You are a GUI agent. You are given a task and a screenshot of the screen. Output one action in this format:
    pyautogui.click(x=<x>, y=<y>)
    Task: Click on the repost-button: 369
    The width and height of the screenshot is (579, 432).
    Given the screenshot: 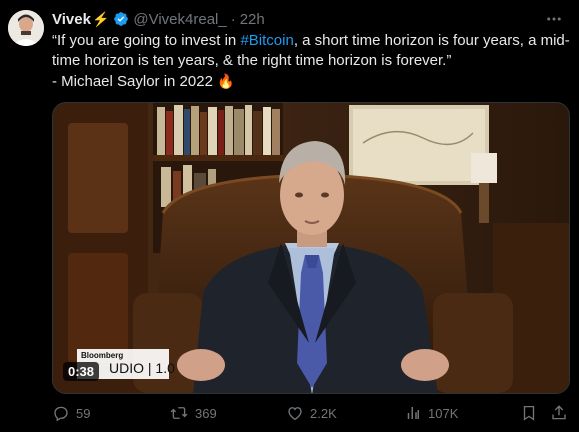 What is the action you would take?
    pyautogui.click(x=193, y=413)
    